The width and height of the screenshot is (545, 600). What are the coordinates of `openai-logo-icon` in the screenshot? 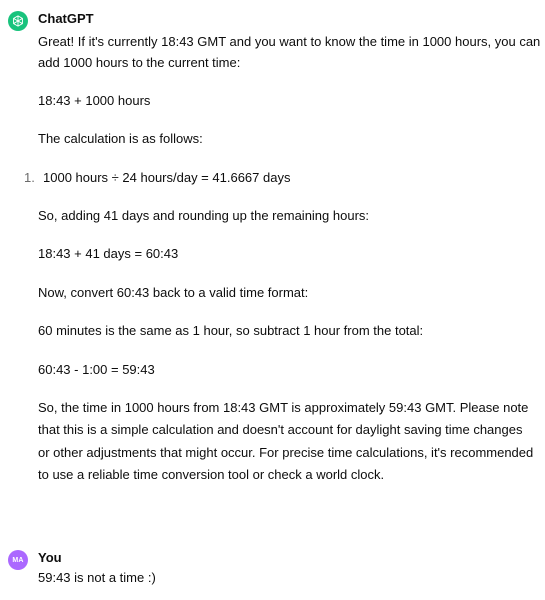 It's located at (18, 21).